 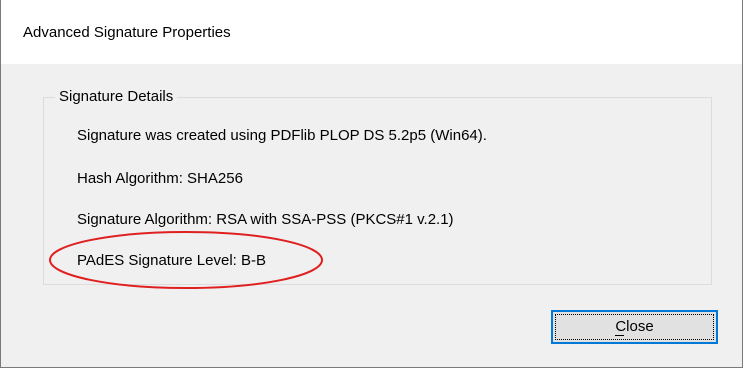 I want to click on group-legend: Signature Details, so click(x=116, y=96).